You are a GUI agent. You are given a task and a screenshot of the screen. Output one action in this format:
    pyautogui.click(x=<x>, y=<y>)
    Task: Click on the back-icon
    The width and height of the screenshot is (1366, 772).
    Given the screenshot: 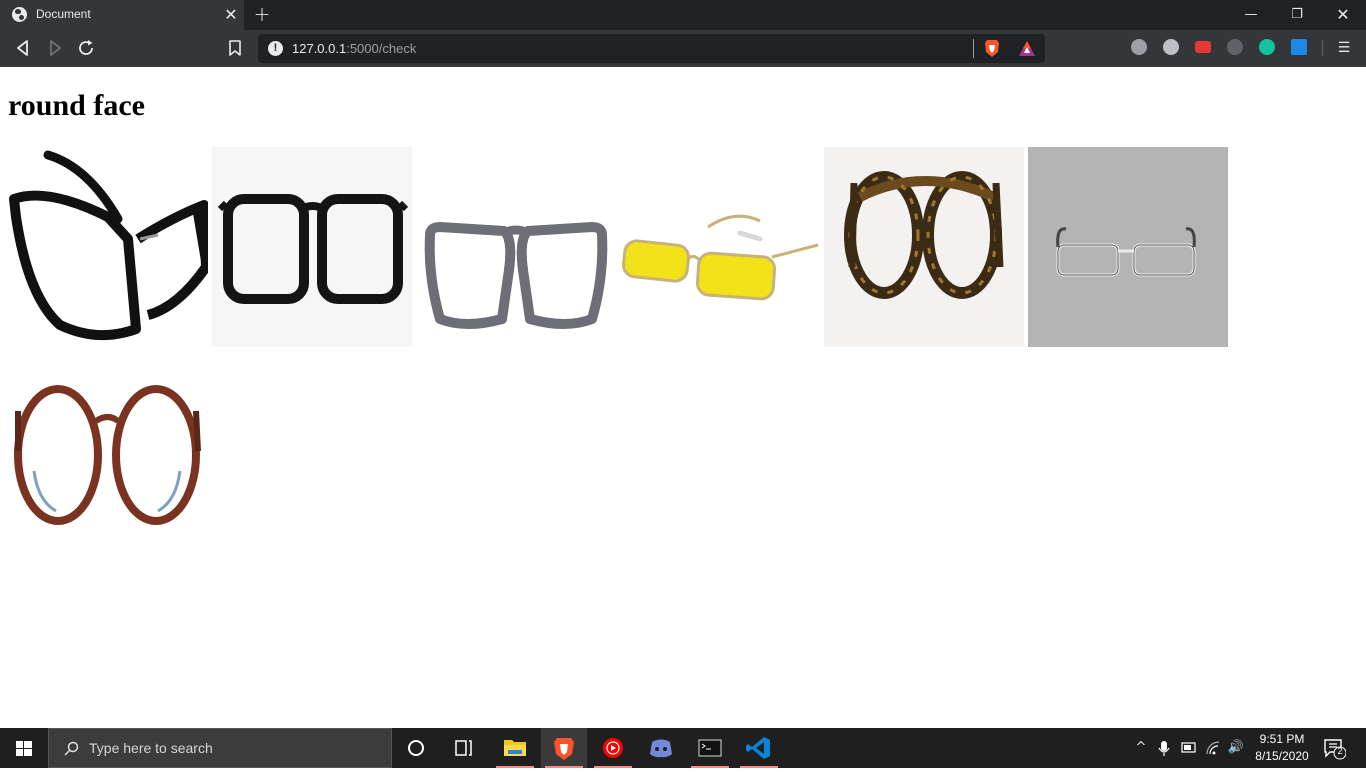 What is the action you would take?
    pyautogui.click(x=23, y=48)
    